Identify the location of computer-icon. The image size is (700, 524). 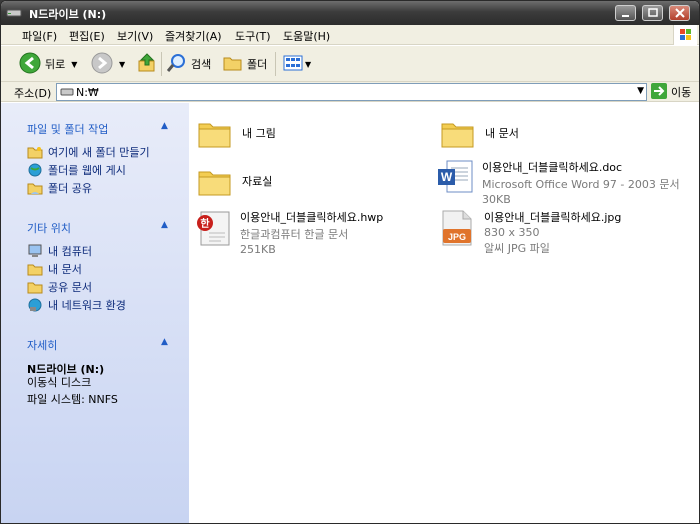
(35, 251).